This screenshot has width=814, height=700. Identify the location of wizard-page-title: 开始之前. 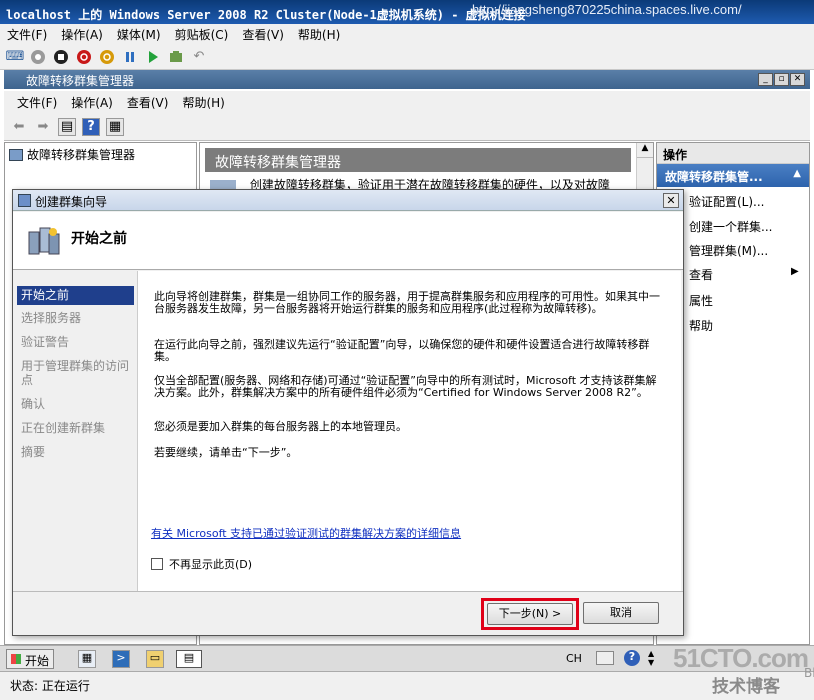
(99, 239).